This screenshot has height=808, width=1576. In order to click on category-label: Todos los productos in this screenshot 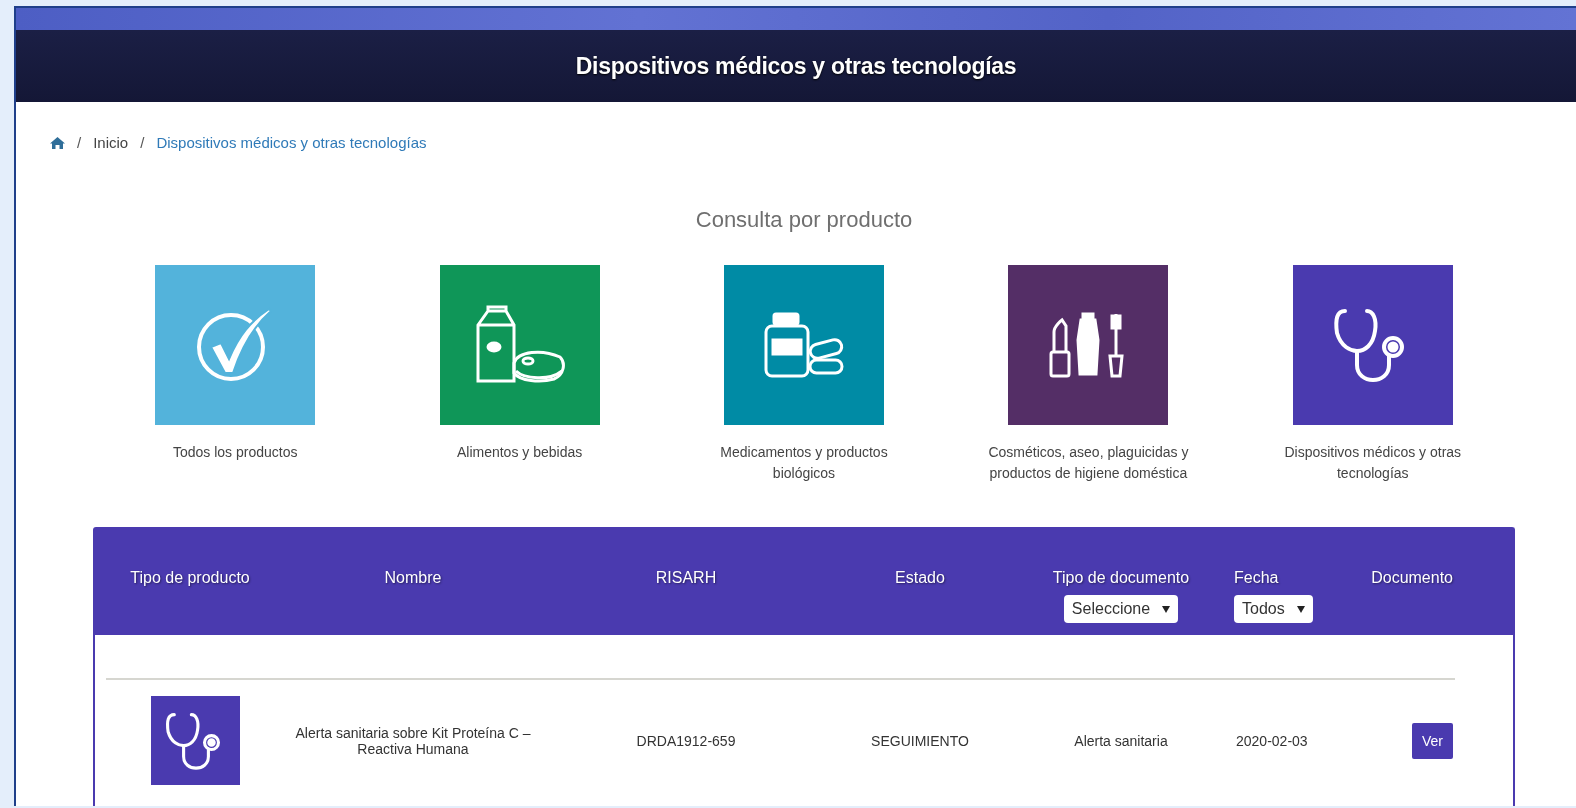, I will do `click(235, 484)`.